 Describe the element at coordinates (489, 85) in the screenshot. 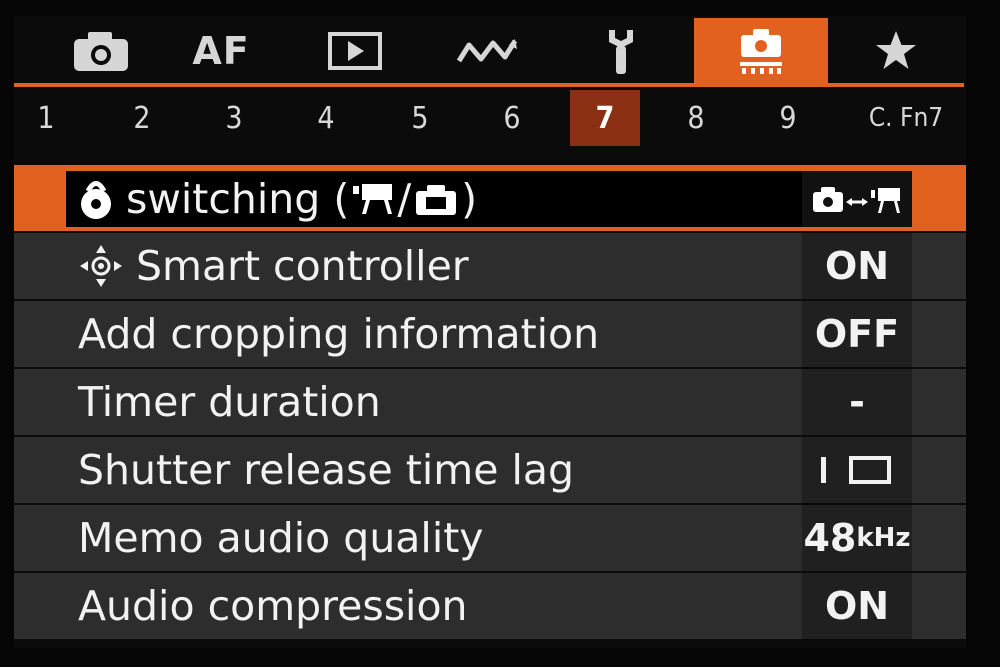

I see `tabs-underline` at that location.